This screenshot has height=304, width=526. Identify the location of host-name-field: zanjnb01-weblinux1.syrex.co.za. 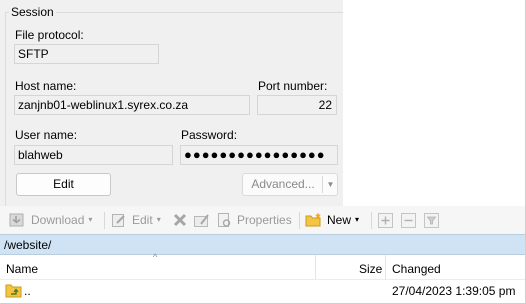
(132, 105).